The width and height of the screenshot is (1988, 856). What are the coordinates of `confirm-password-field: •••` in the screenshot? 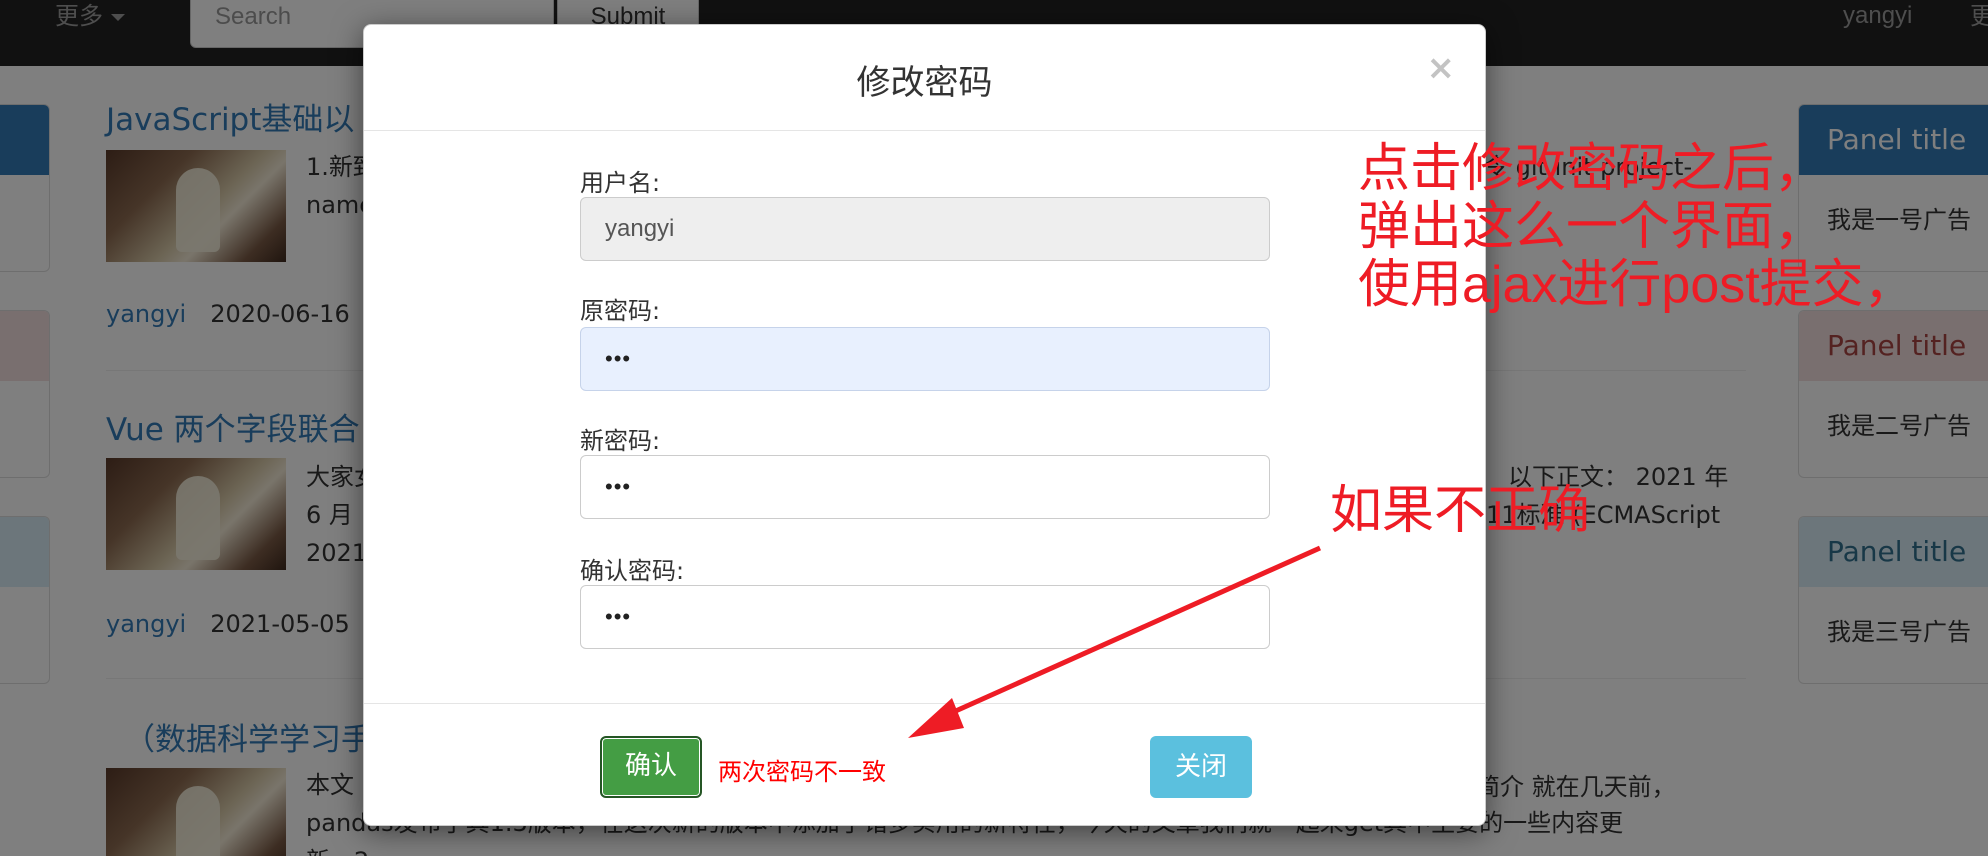 It's located at (925, 617).